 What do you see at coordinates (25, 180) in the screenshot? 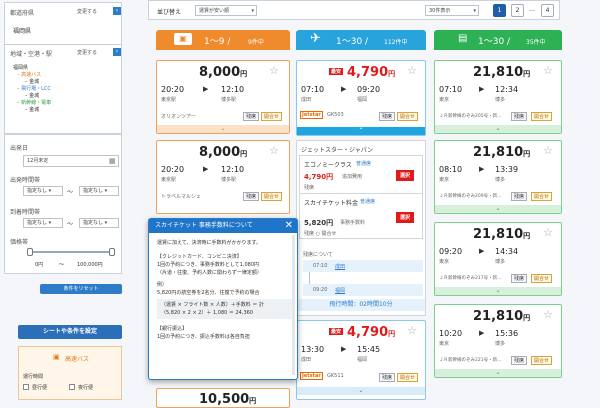
I see `dep-time-label: 出発時間帯` at bounding box center [25, 180].